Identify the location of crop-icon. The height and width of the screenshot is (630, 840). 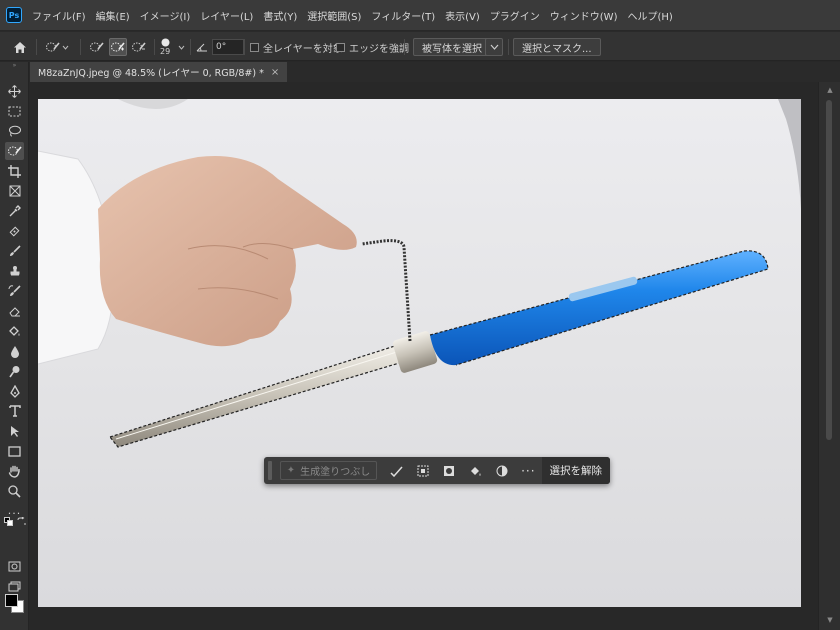
(14, 171).